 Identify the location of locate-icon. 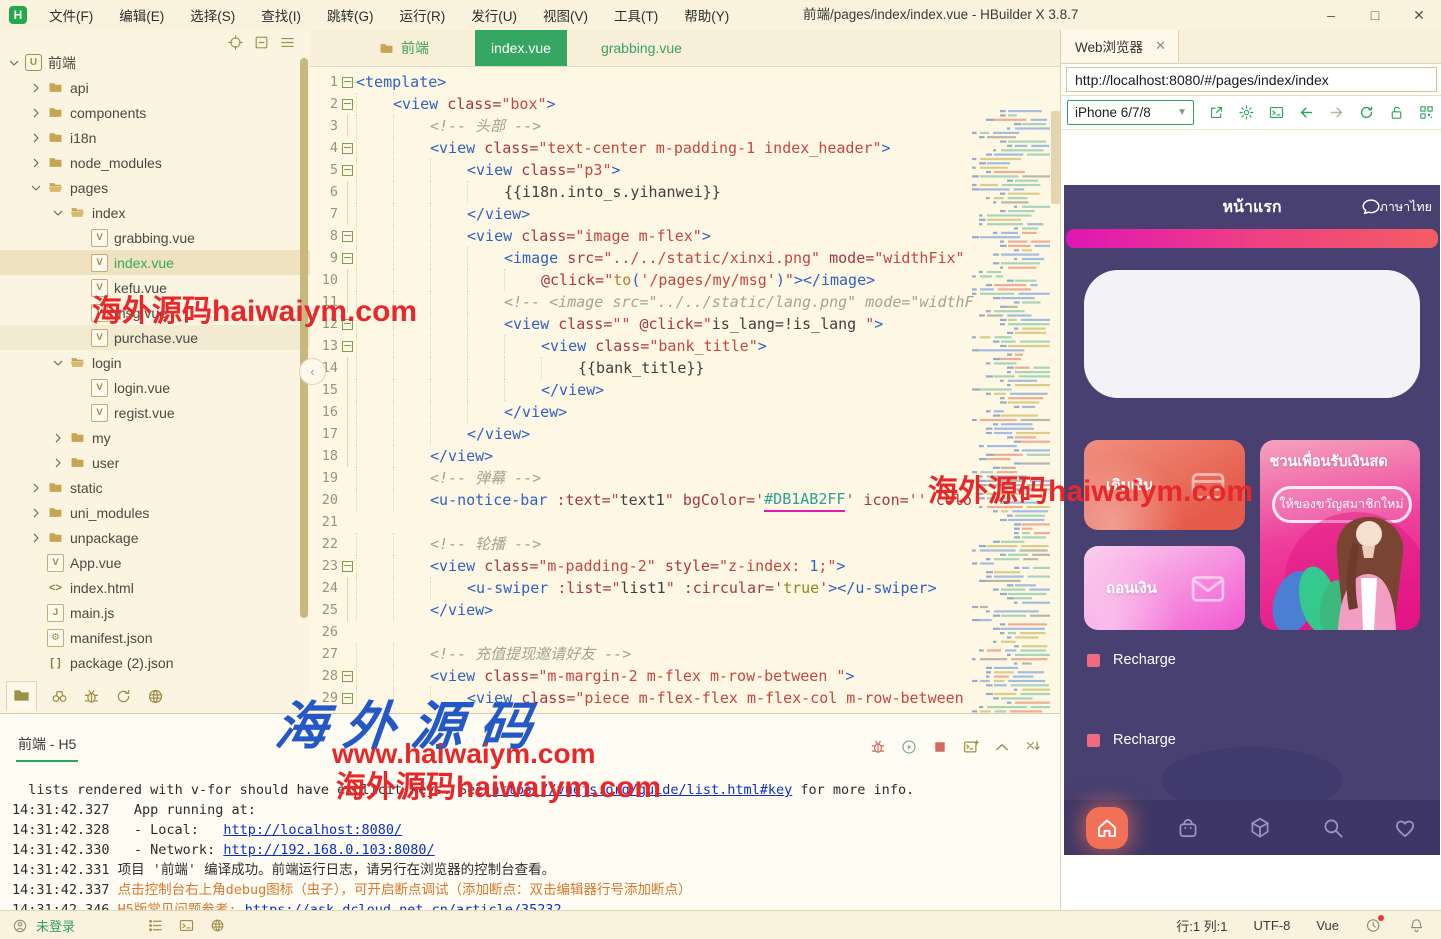
(235, 42).